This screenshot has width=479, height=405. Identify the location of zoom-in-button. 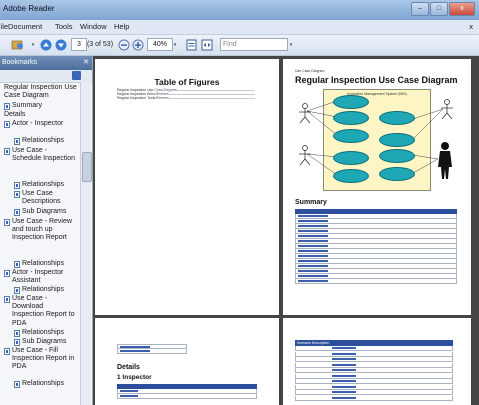
(138, 44).